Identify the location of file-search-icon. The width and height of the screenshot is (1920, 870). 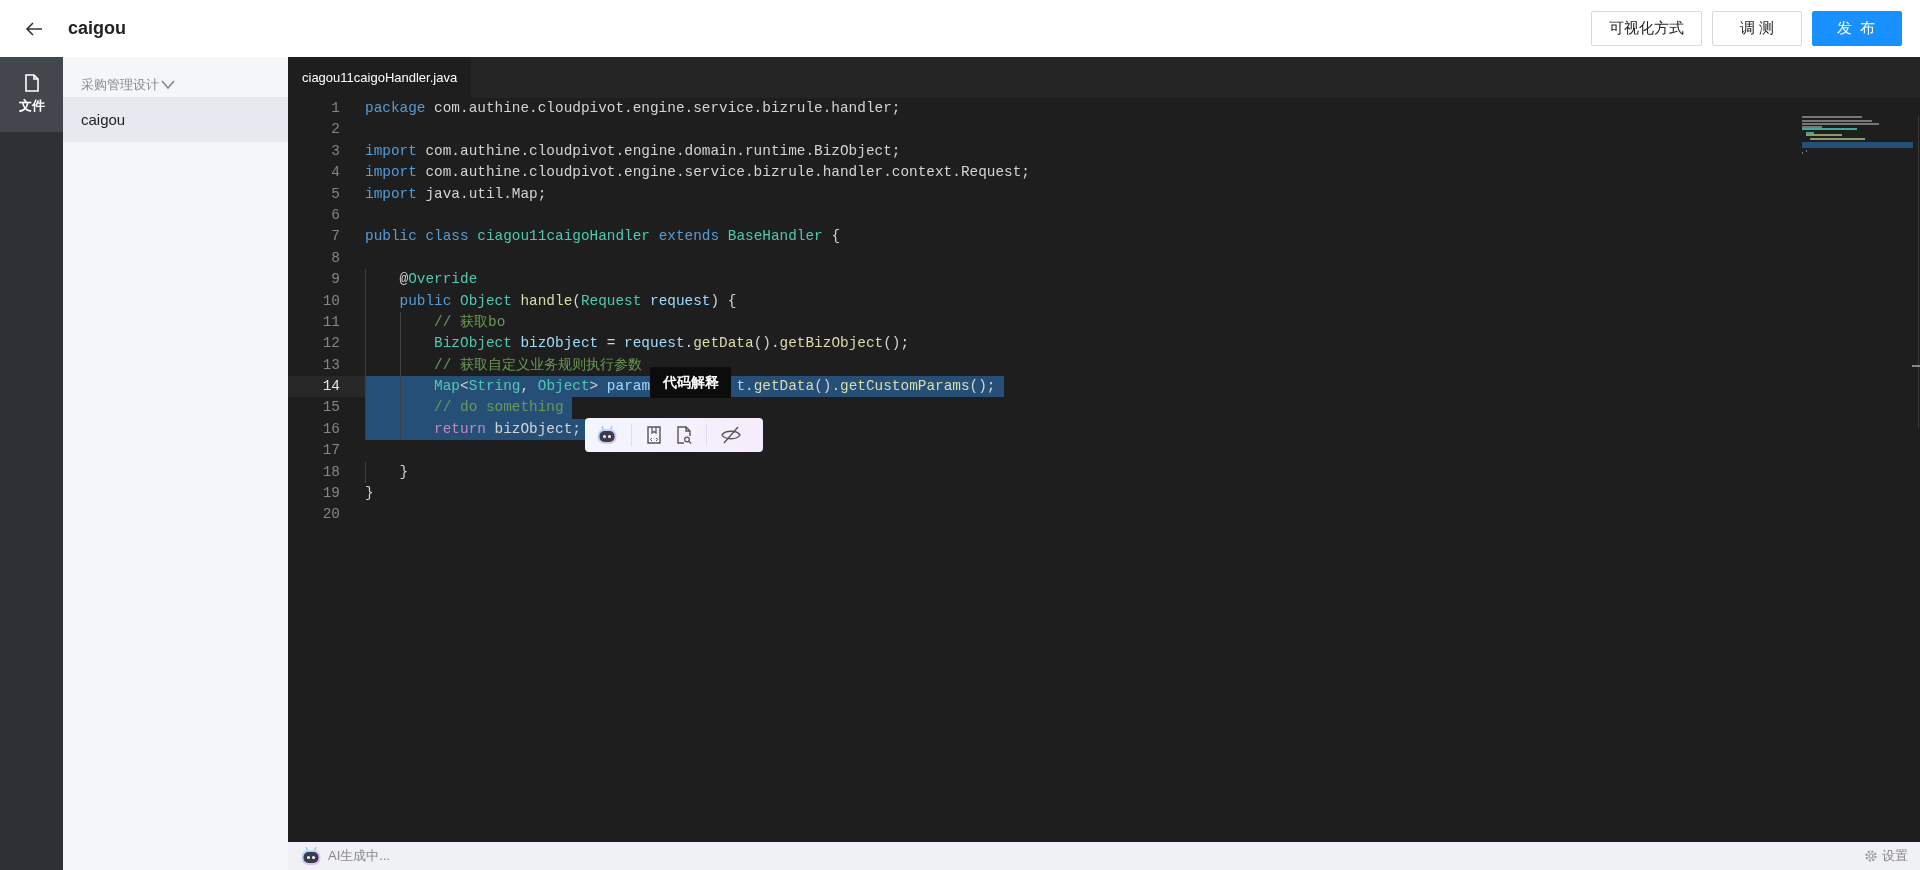
(684, 435).